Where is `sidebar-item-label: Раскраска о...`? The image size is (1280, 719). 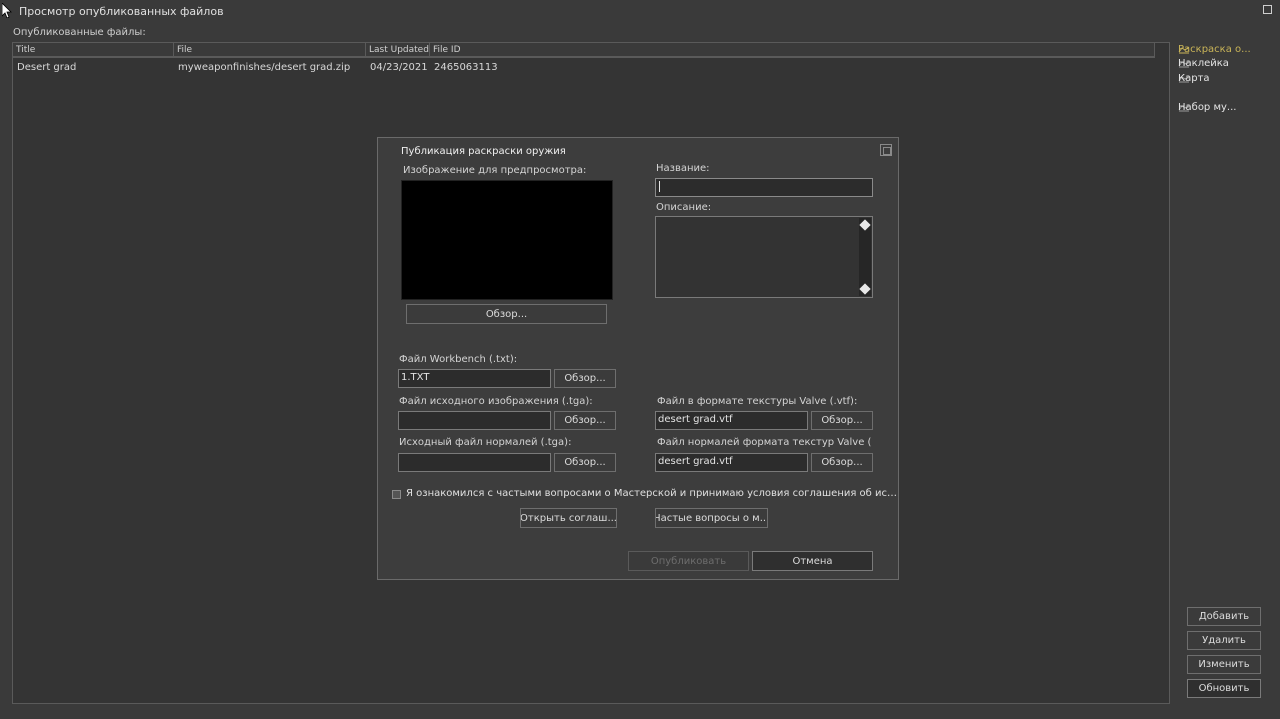 sidebar-item-label: Раскраска о... is located at coordinates (1214, 49).